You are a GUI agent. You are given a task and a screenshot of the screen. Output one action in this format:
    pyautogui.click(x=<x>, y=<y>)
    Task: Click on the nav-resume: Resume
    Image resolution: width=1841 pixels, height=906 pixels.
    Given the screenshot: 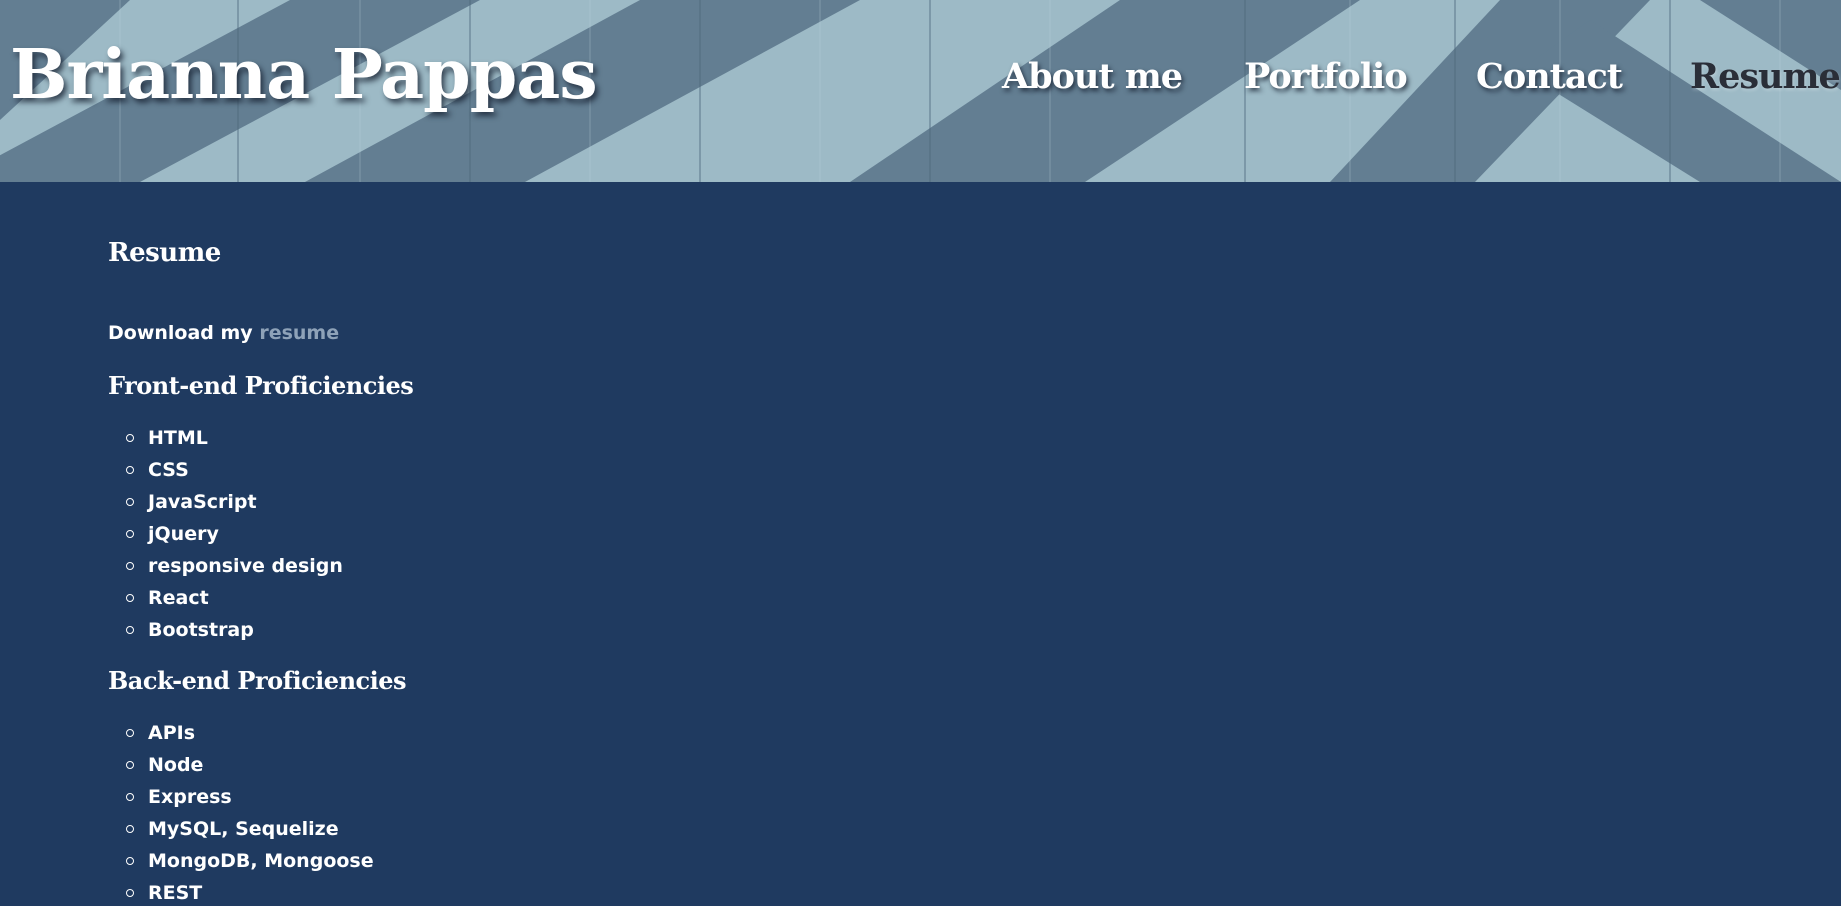 What is the action you would take?
    pyautogui.click(x=1765, y=77)
    